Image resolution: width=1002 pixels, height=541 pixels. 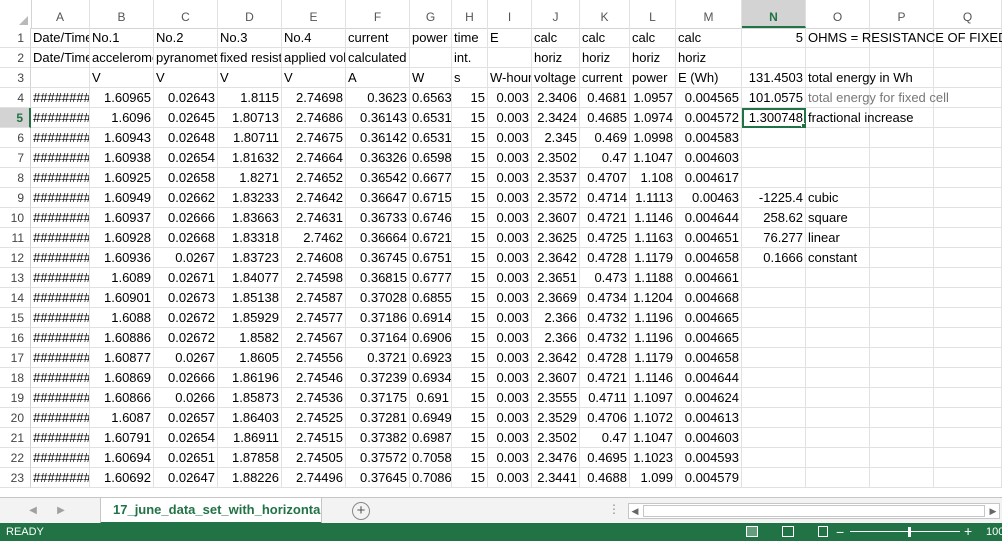 What do you see at coordinates (431, 178) in the screenshot?
I see `cell-g8: 0.6677` at bounding box center [431, 178].